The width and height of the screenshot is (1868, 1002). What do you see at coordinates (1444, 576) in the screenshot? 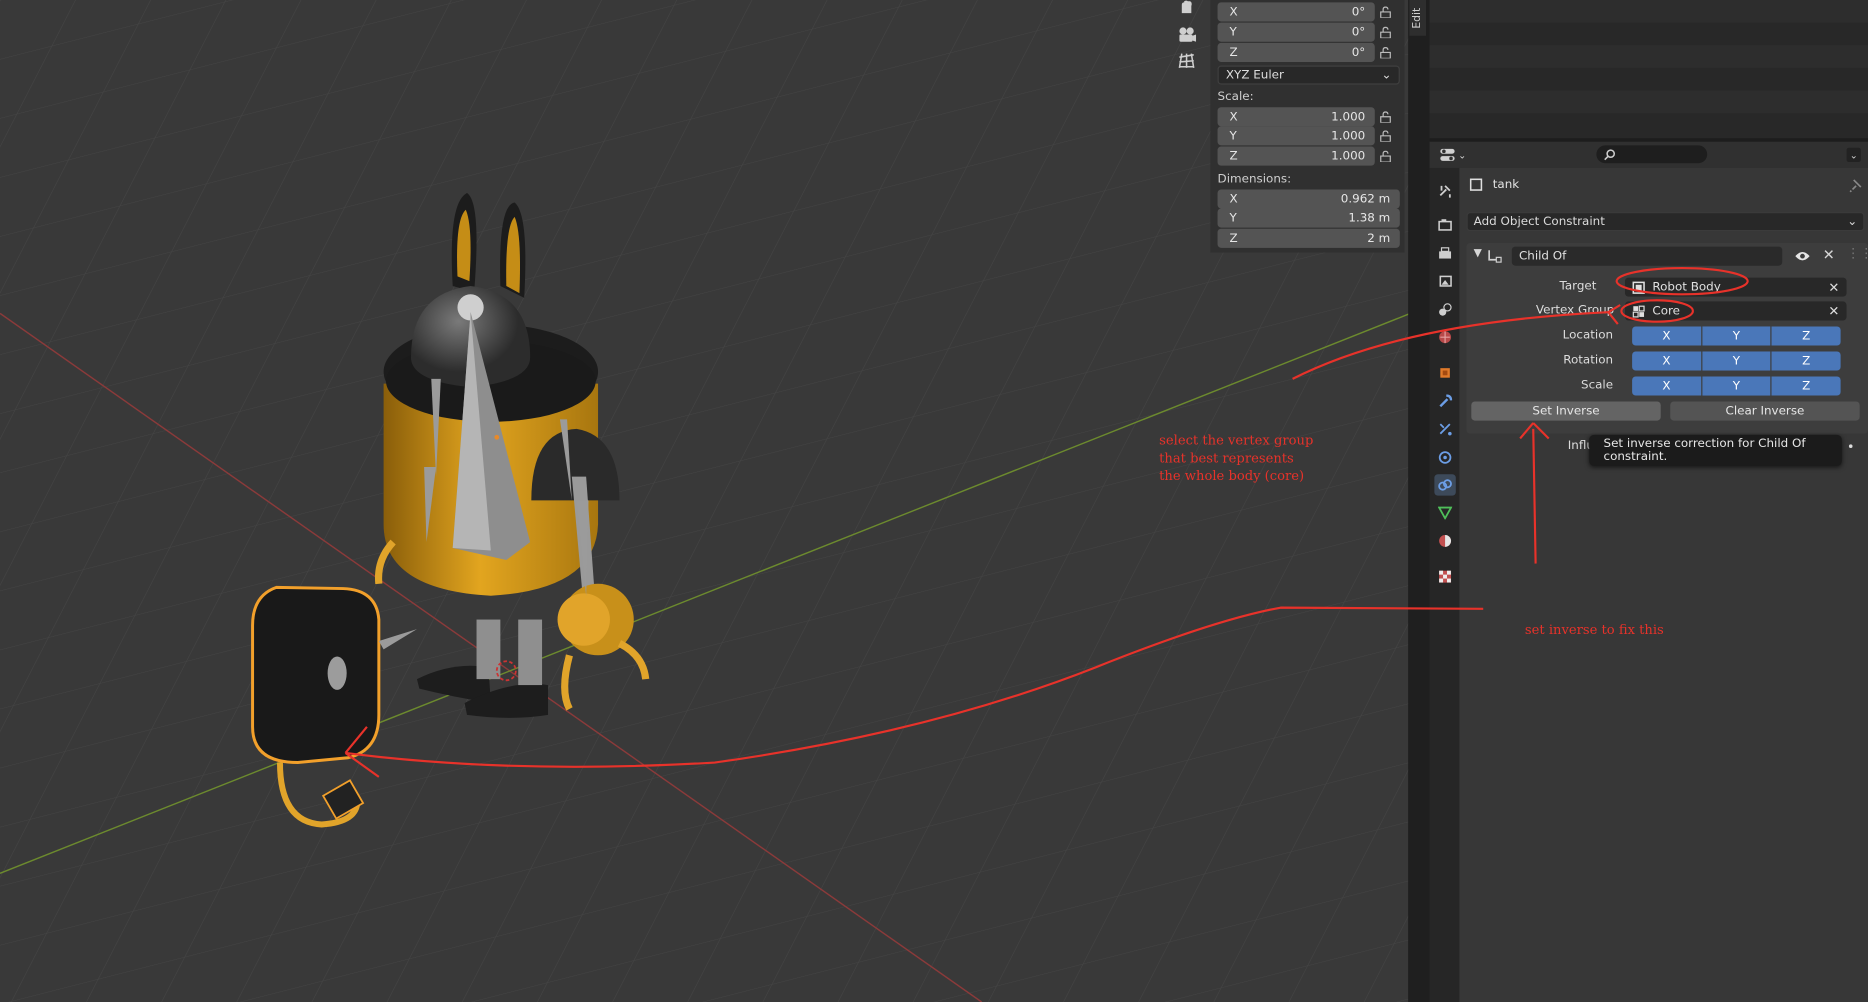
I see `texture-icon` at bounding box center [1444, 576].